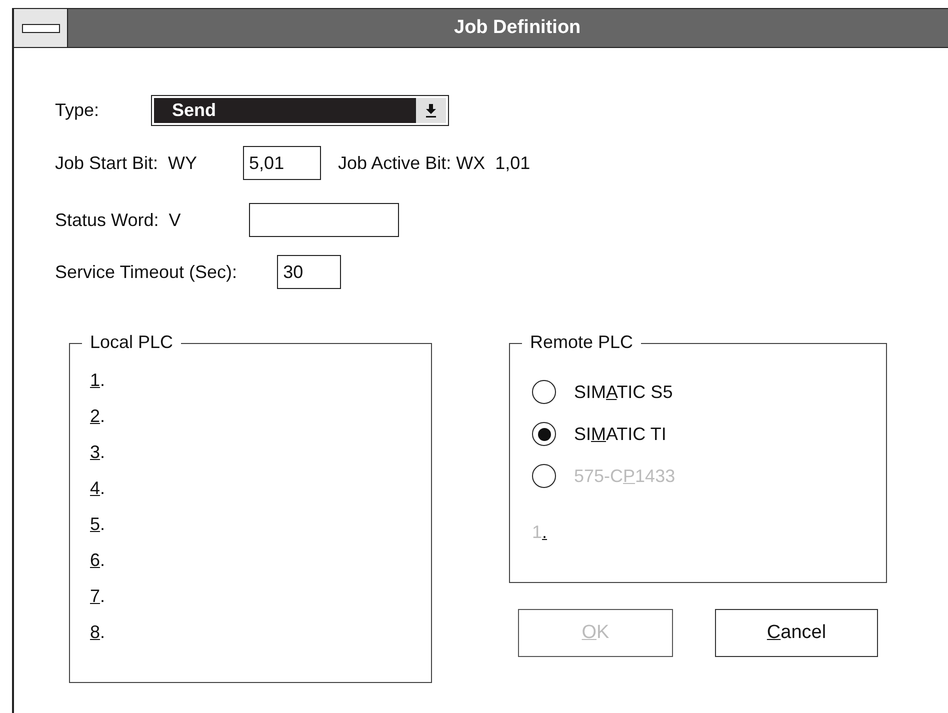  Describe the element at coordinates (98, 560) in the screenshot. I see `list-entry: 6.` at that location.